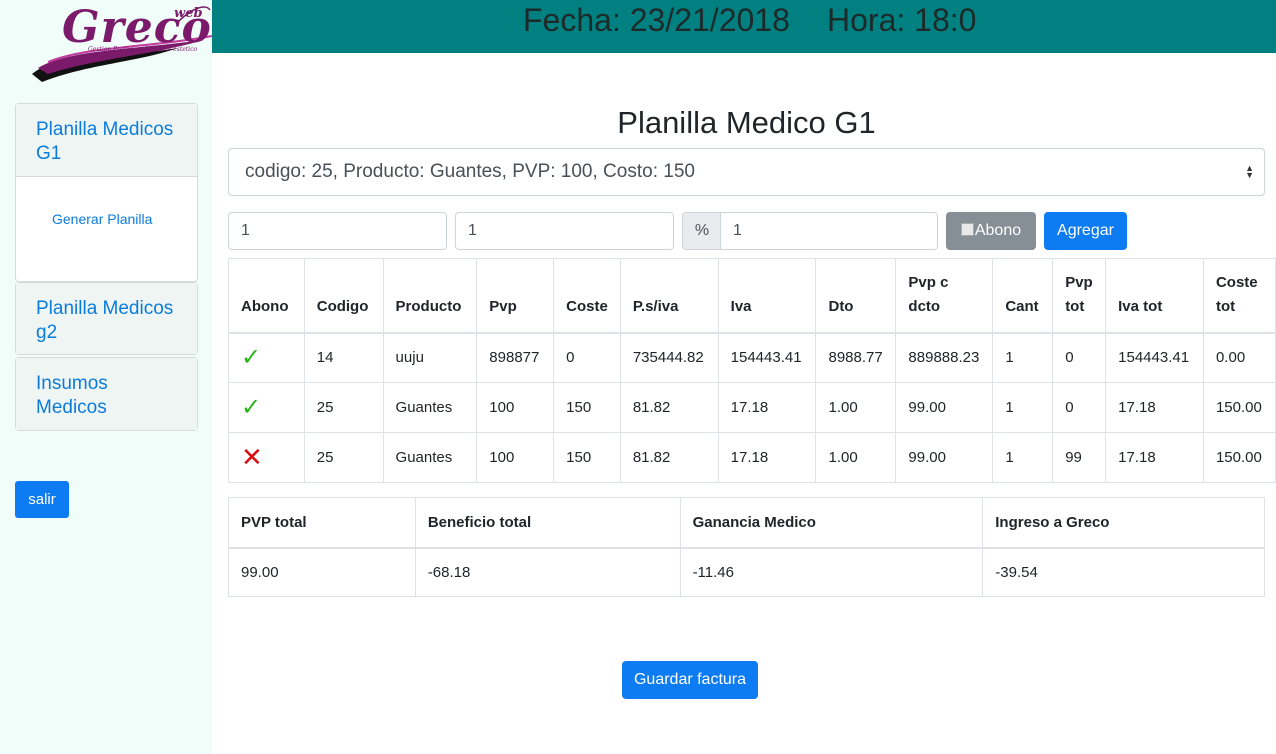 The height and width of the screenshot is (754, 1276). I want to click on column-header: Coste, so click(587, 296).